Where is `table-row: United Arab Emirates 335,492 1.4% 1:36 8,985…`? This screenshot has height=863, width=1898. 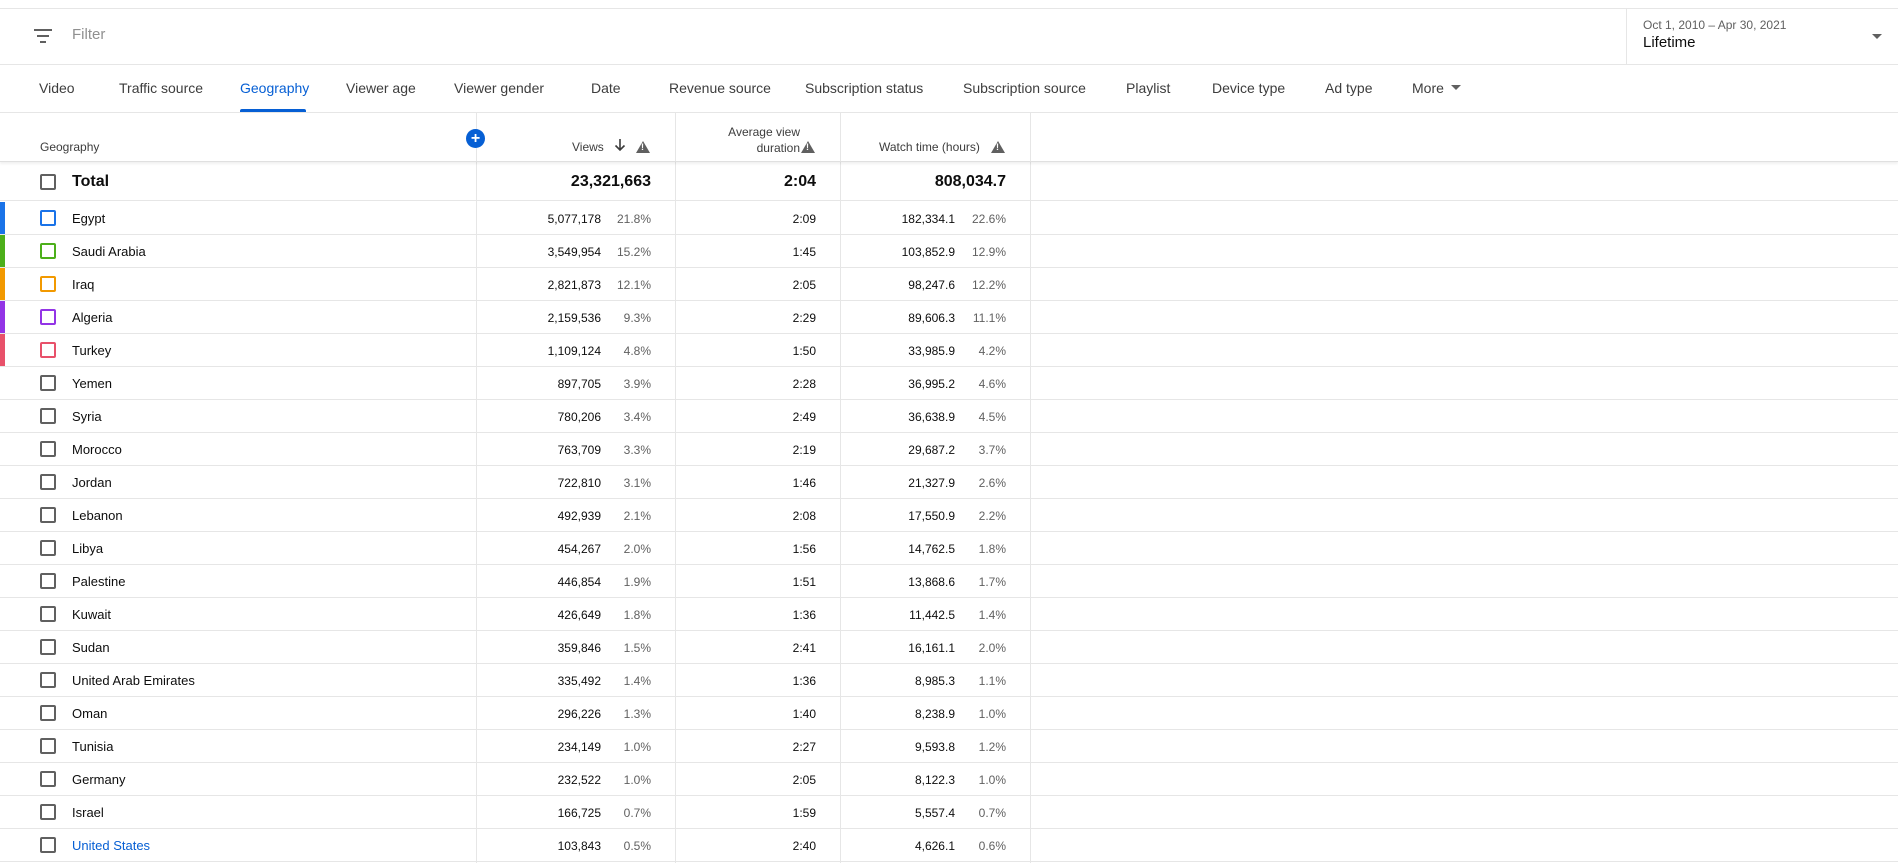 table-row: United Arab Emirates 335,492 1.4% 1:36 8,985… is located at coordinates (949, 680).